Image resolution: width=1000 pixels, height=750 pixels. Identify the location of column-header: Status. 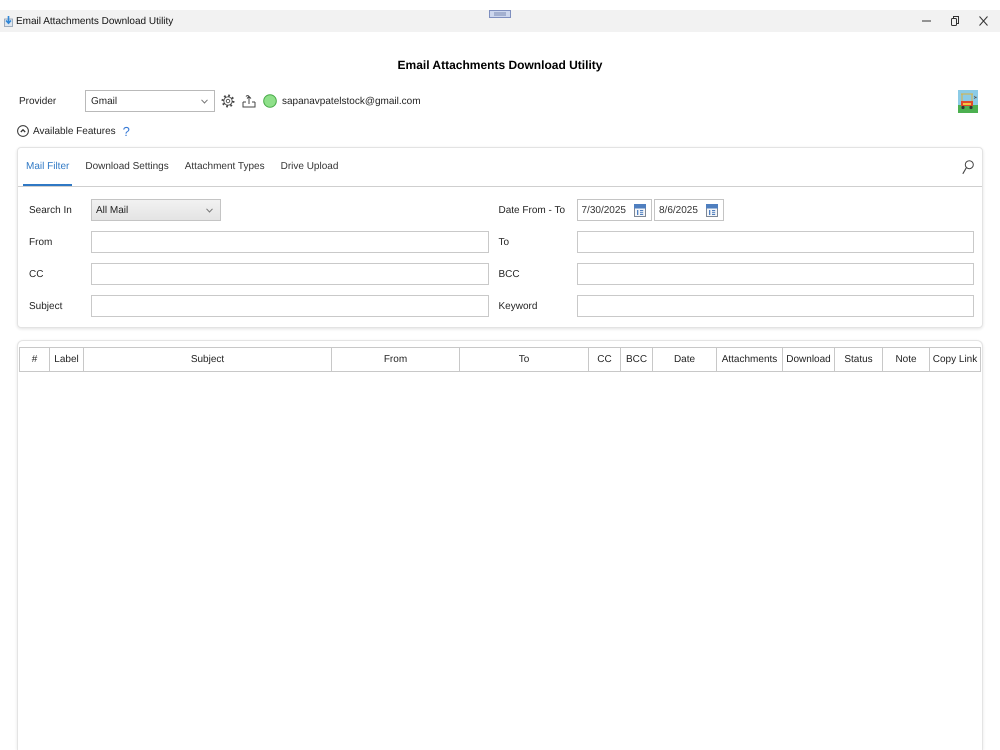
(859, 359).